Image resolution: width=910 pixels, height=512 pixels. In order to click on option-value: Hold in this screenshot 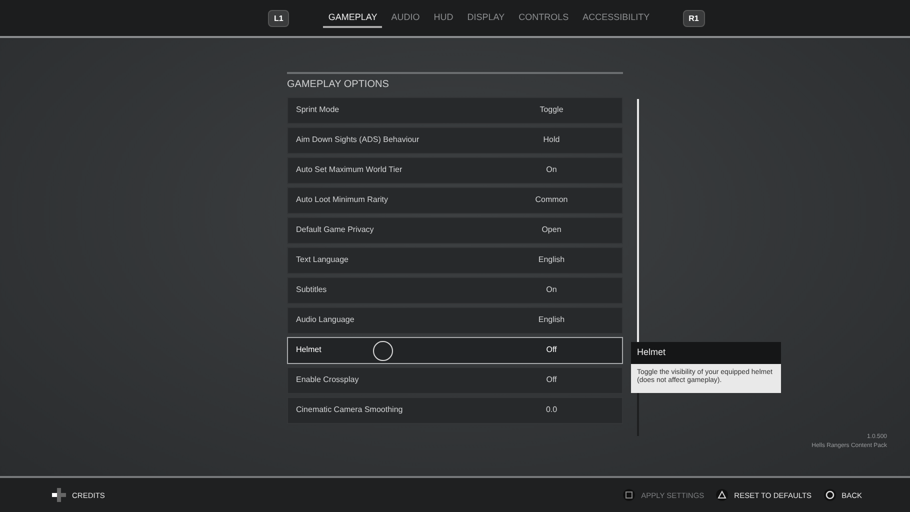, I will do `click(551, 140)`.